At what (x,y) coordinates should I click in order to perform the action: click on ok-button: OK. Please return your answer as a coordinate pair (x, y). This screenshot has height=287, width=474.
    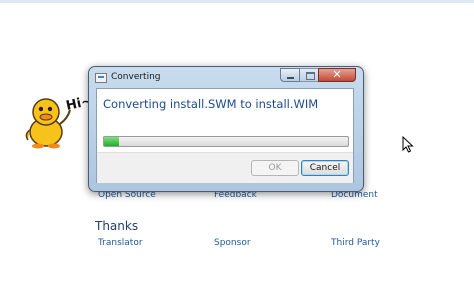
    Looking at the image, I should click on (275, 168).